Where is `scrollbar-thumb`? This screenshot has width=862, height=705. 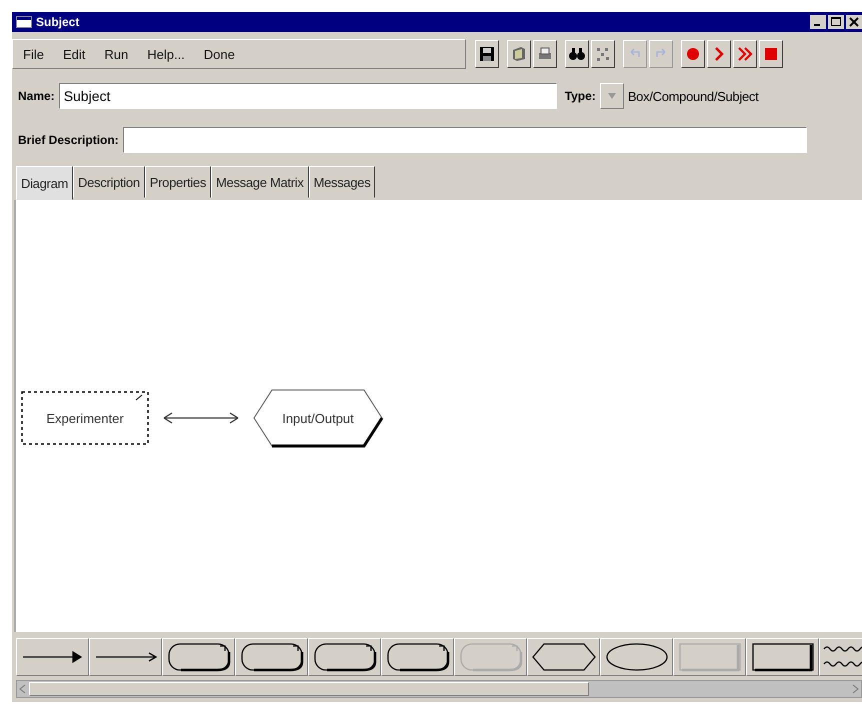 scrollbar-thumb is located at coordinates (309, 689).